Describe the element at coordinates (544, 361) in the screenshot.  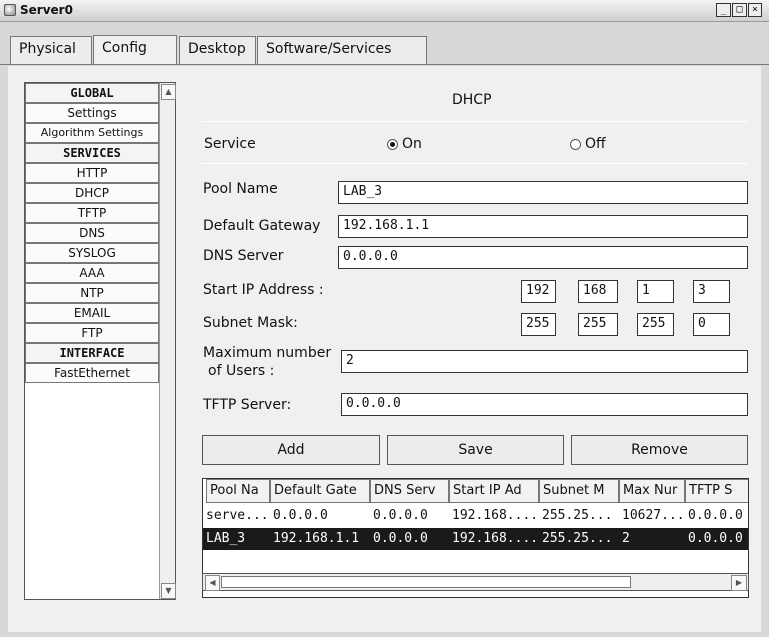
I see `max-users-input: 2` at that location.